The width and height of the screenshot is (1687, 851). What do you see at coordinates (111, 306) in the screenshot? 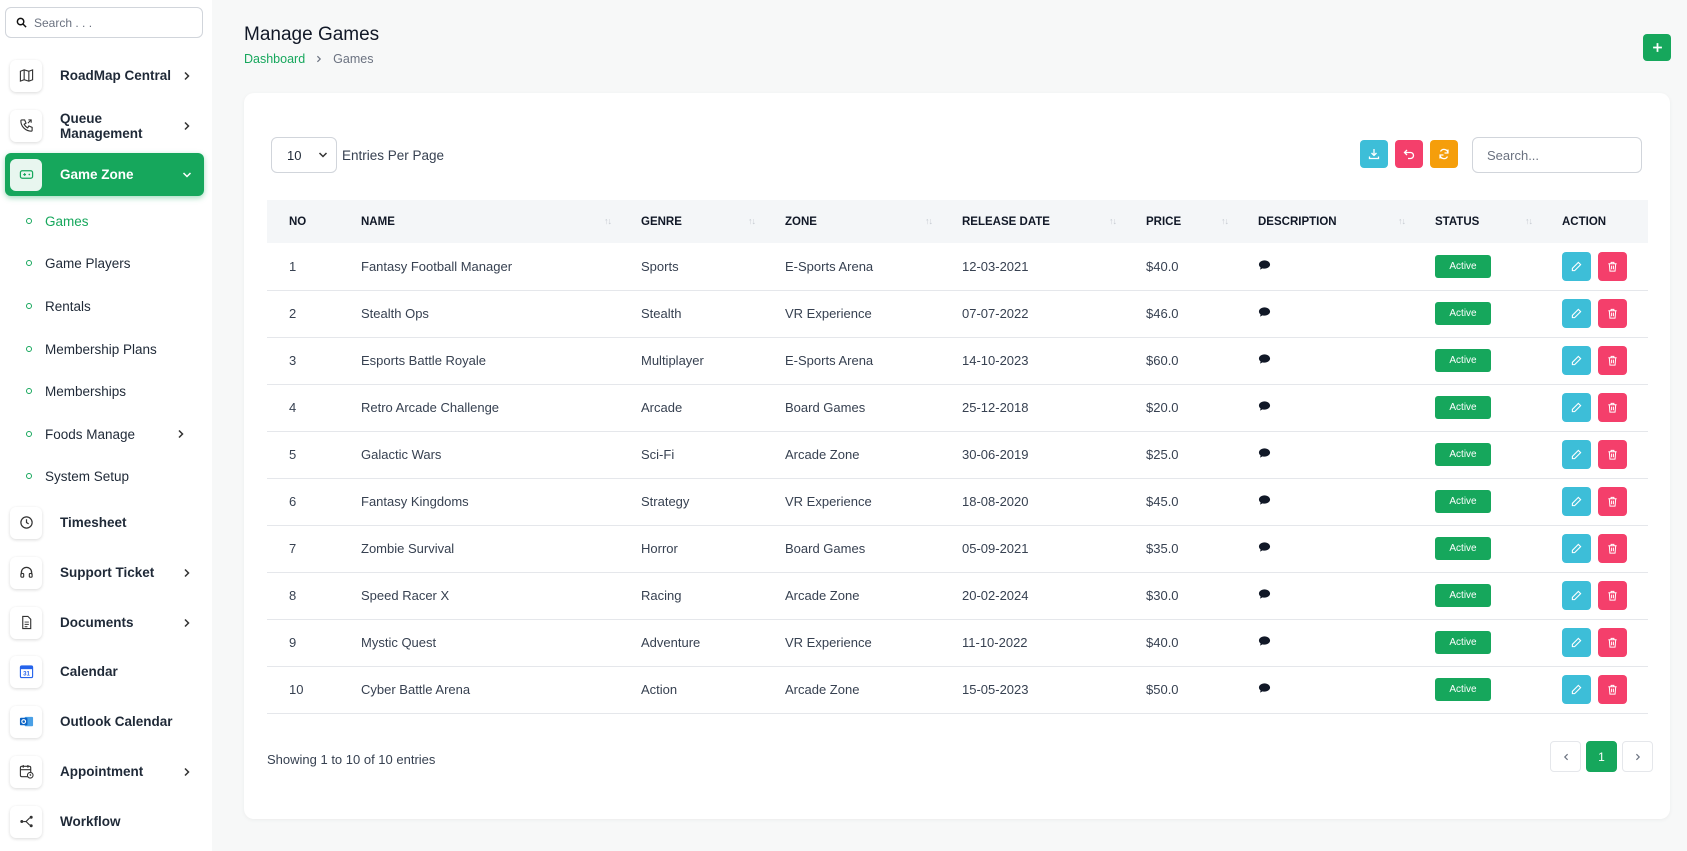
I see `sidebar-subitem-rentals: Rentals` at bounding box center [111, 306].